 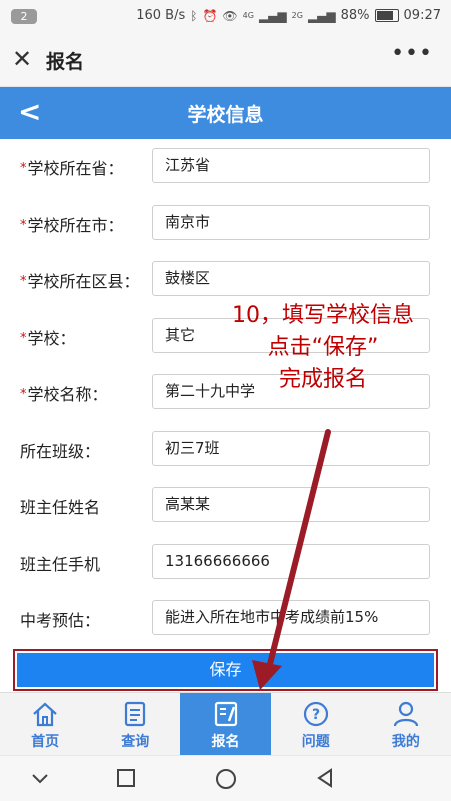 I want to click on tab-label: 问题, so click(x=315, y=742).